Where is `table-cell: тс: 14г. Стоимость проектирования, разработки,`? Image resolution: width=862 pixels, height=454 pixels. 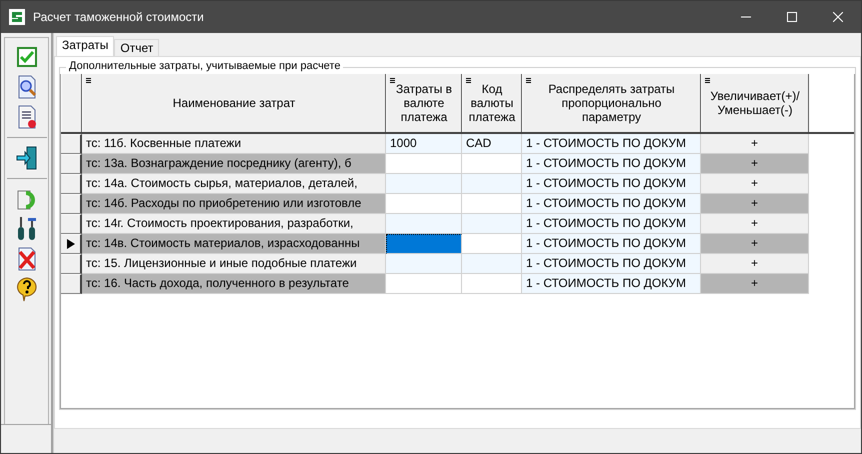 table-cell: тс: 14г. Стоимость проектирования, разработки, is located at coordinates (234, 224).